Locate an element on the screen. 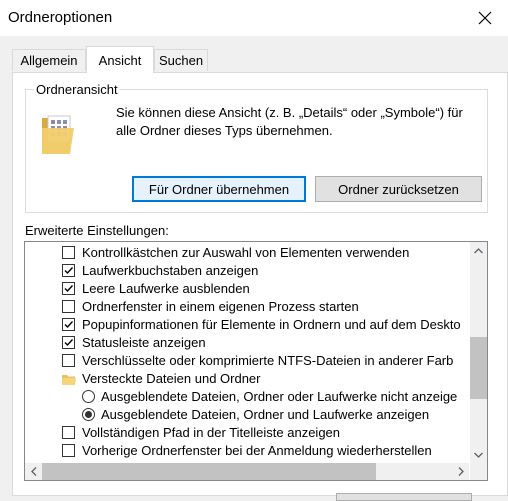 The width and height of the screenshot is (508, 501). scroll-up-arrow is located at coordinates (478, 250).